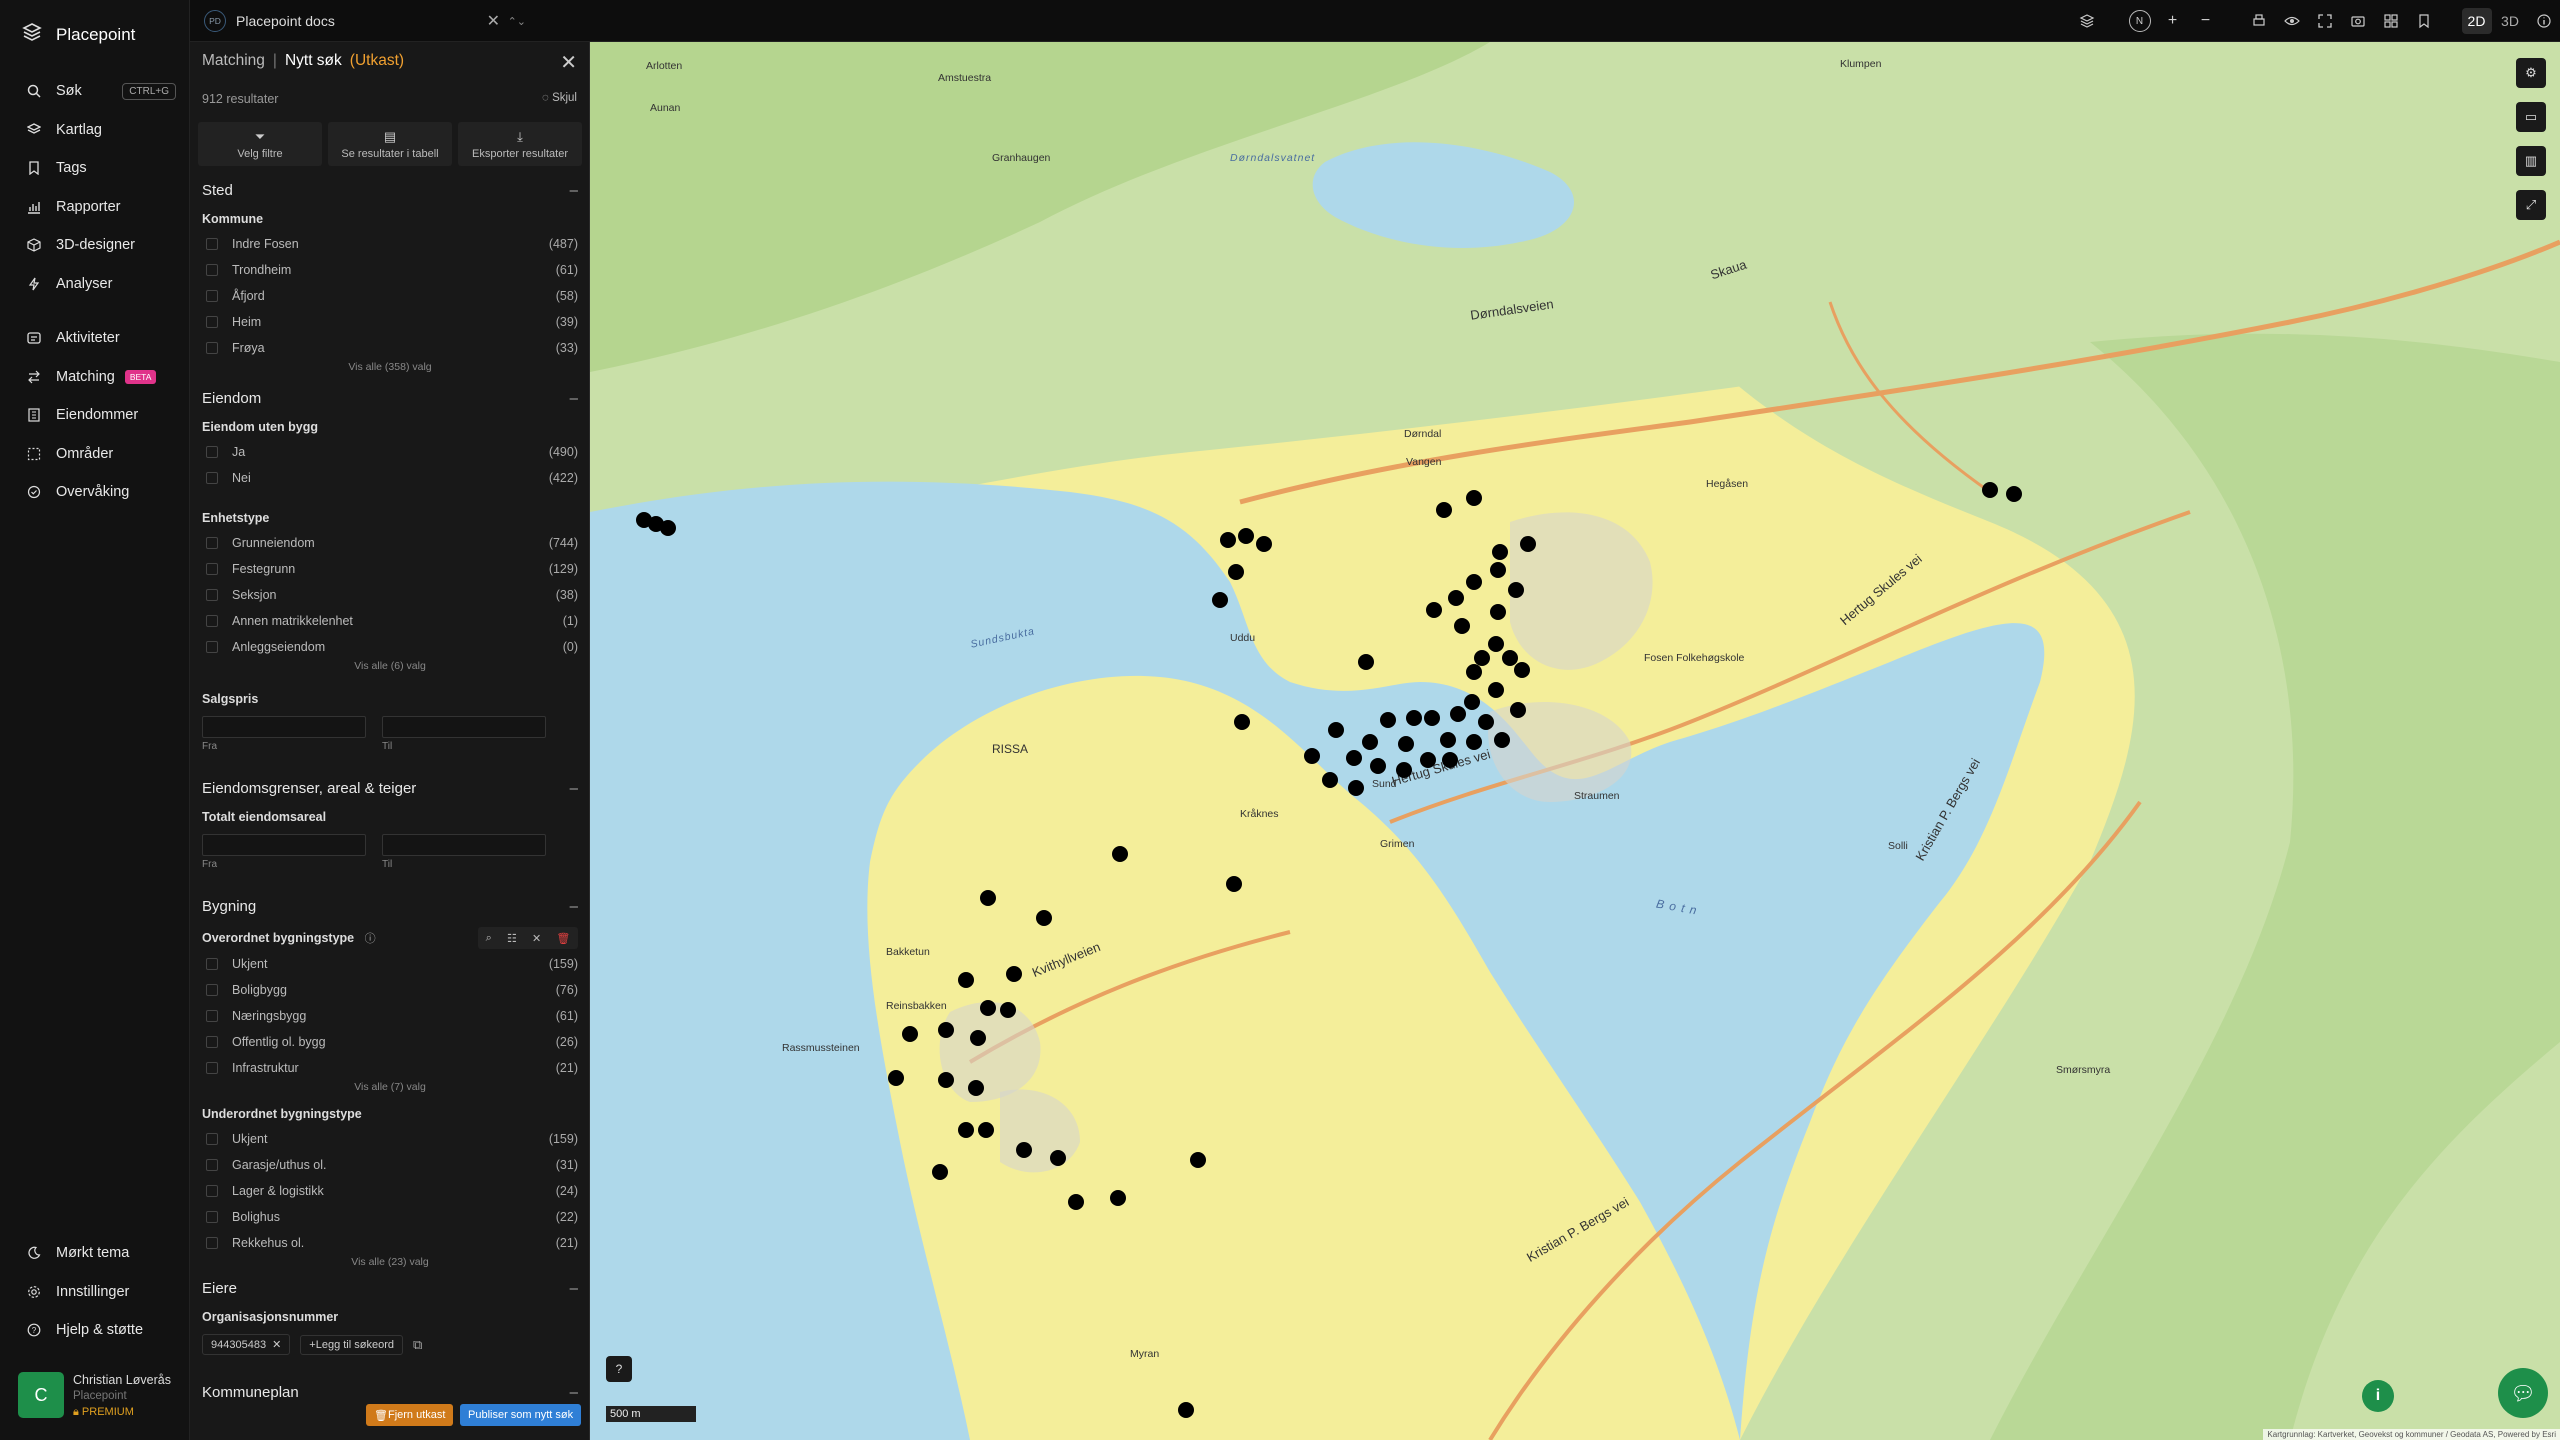 This screenshot has height=1440, width=2560. What do you see at coordinates (95, 492) in the screenshot?
I see `nav-item-overvaking: Overvåking` at bounding box center [95, 492].